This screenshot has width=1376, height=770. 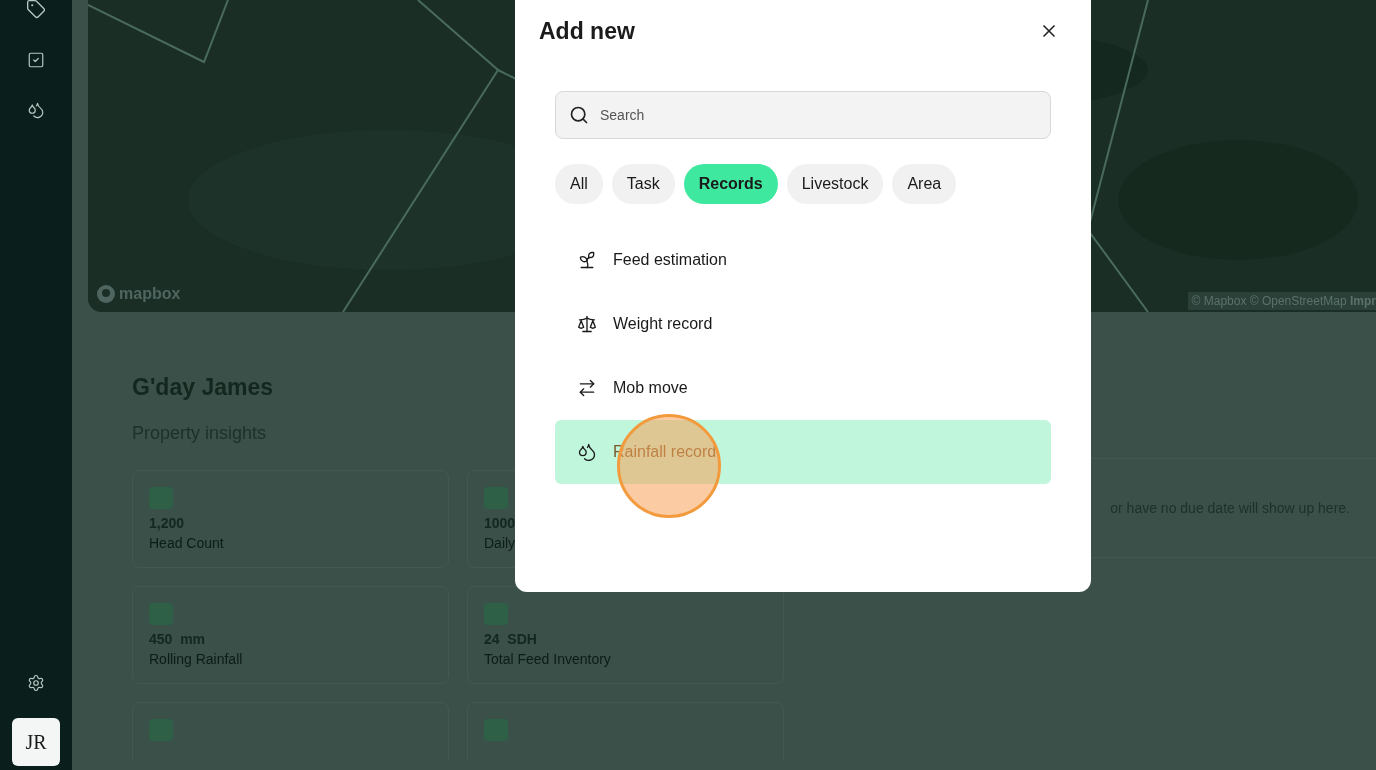 I want to click on user-avatar: JR, so click(x=36, y=742).